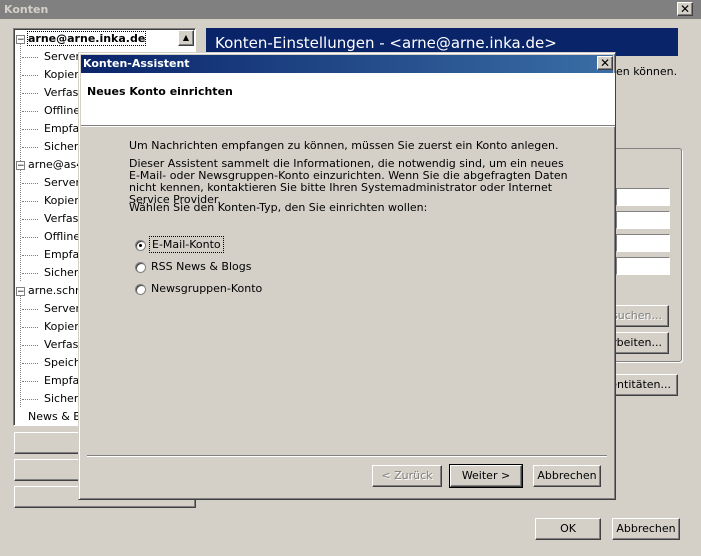 This screenshot has height=556, width=701. What do you see at coordinates (407, 476) in the screenshot?
I see `back-button: < Zurück` at bounding box center [407, 476].